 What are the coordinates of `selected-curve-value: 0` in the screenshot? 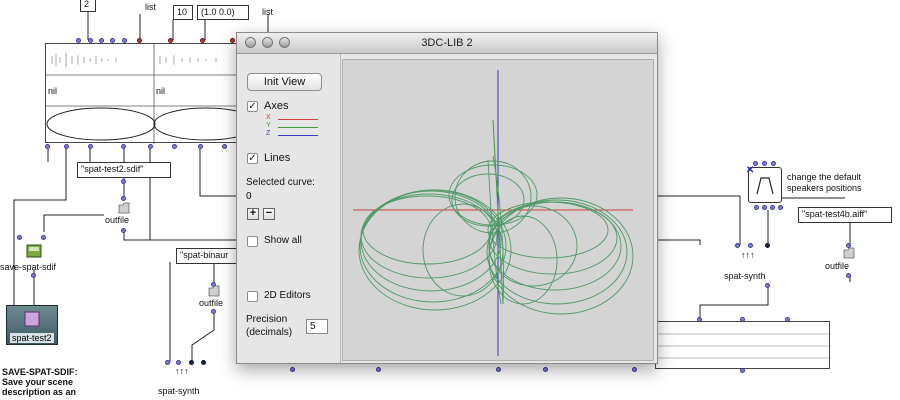 It's located at (249, 196).